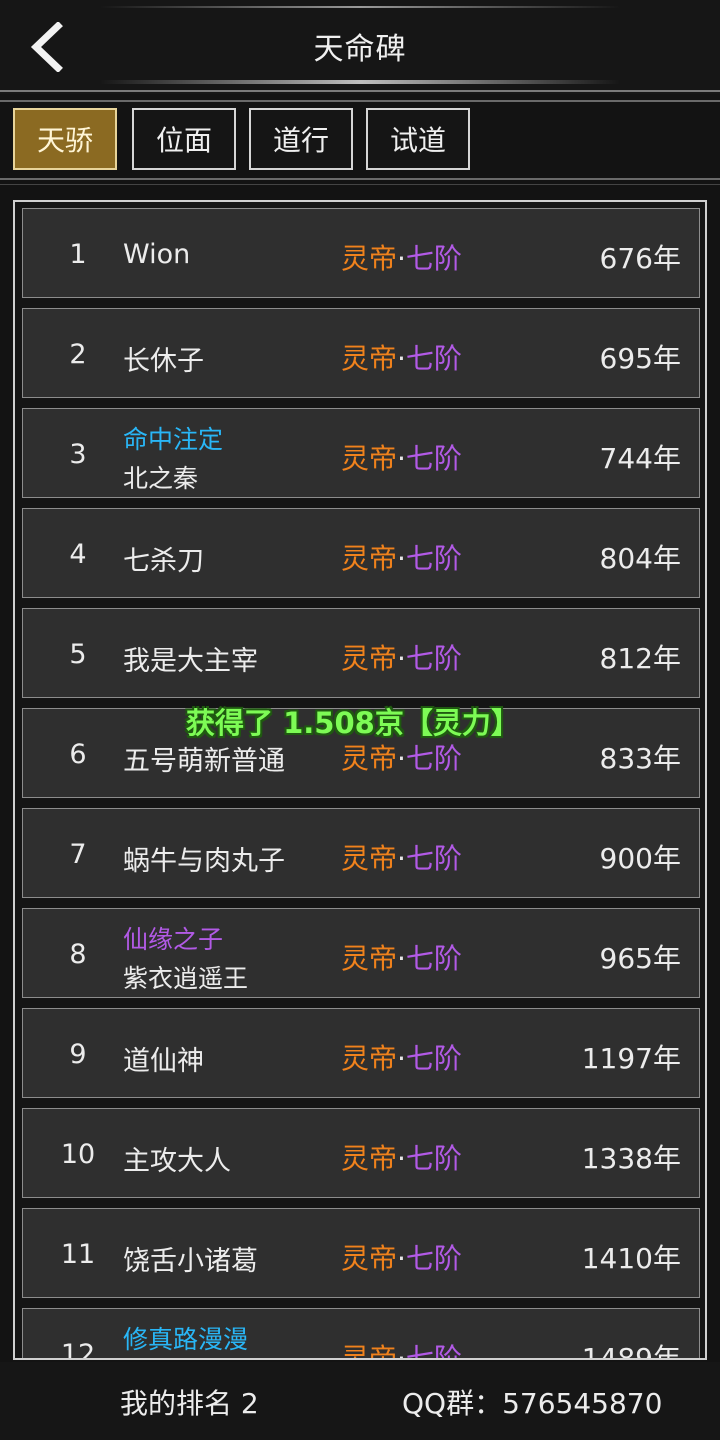 The image size is (720, 1440). Describe the element at coordinates (631, 1351) in the screenshot. I see `cultivation-years: 1489年` at that location.